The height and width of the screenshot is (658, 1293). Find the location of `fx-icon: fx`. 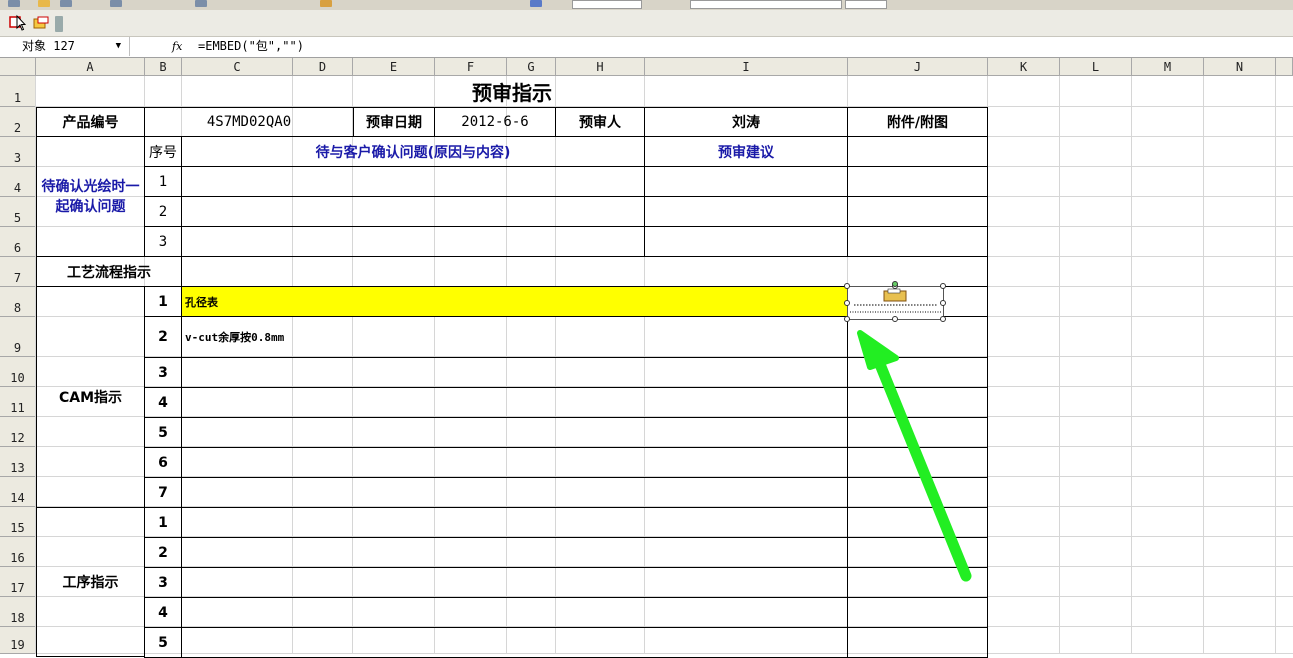

fx-icon: fx is located at coordinates (177, 46).